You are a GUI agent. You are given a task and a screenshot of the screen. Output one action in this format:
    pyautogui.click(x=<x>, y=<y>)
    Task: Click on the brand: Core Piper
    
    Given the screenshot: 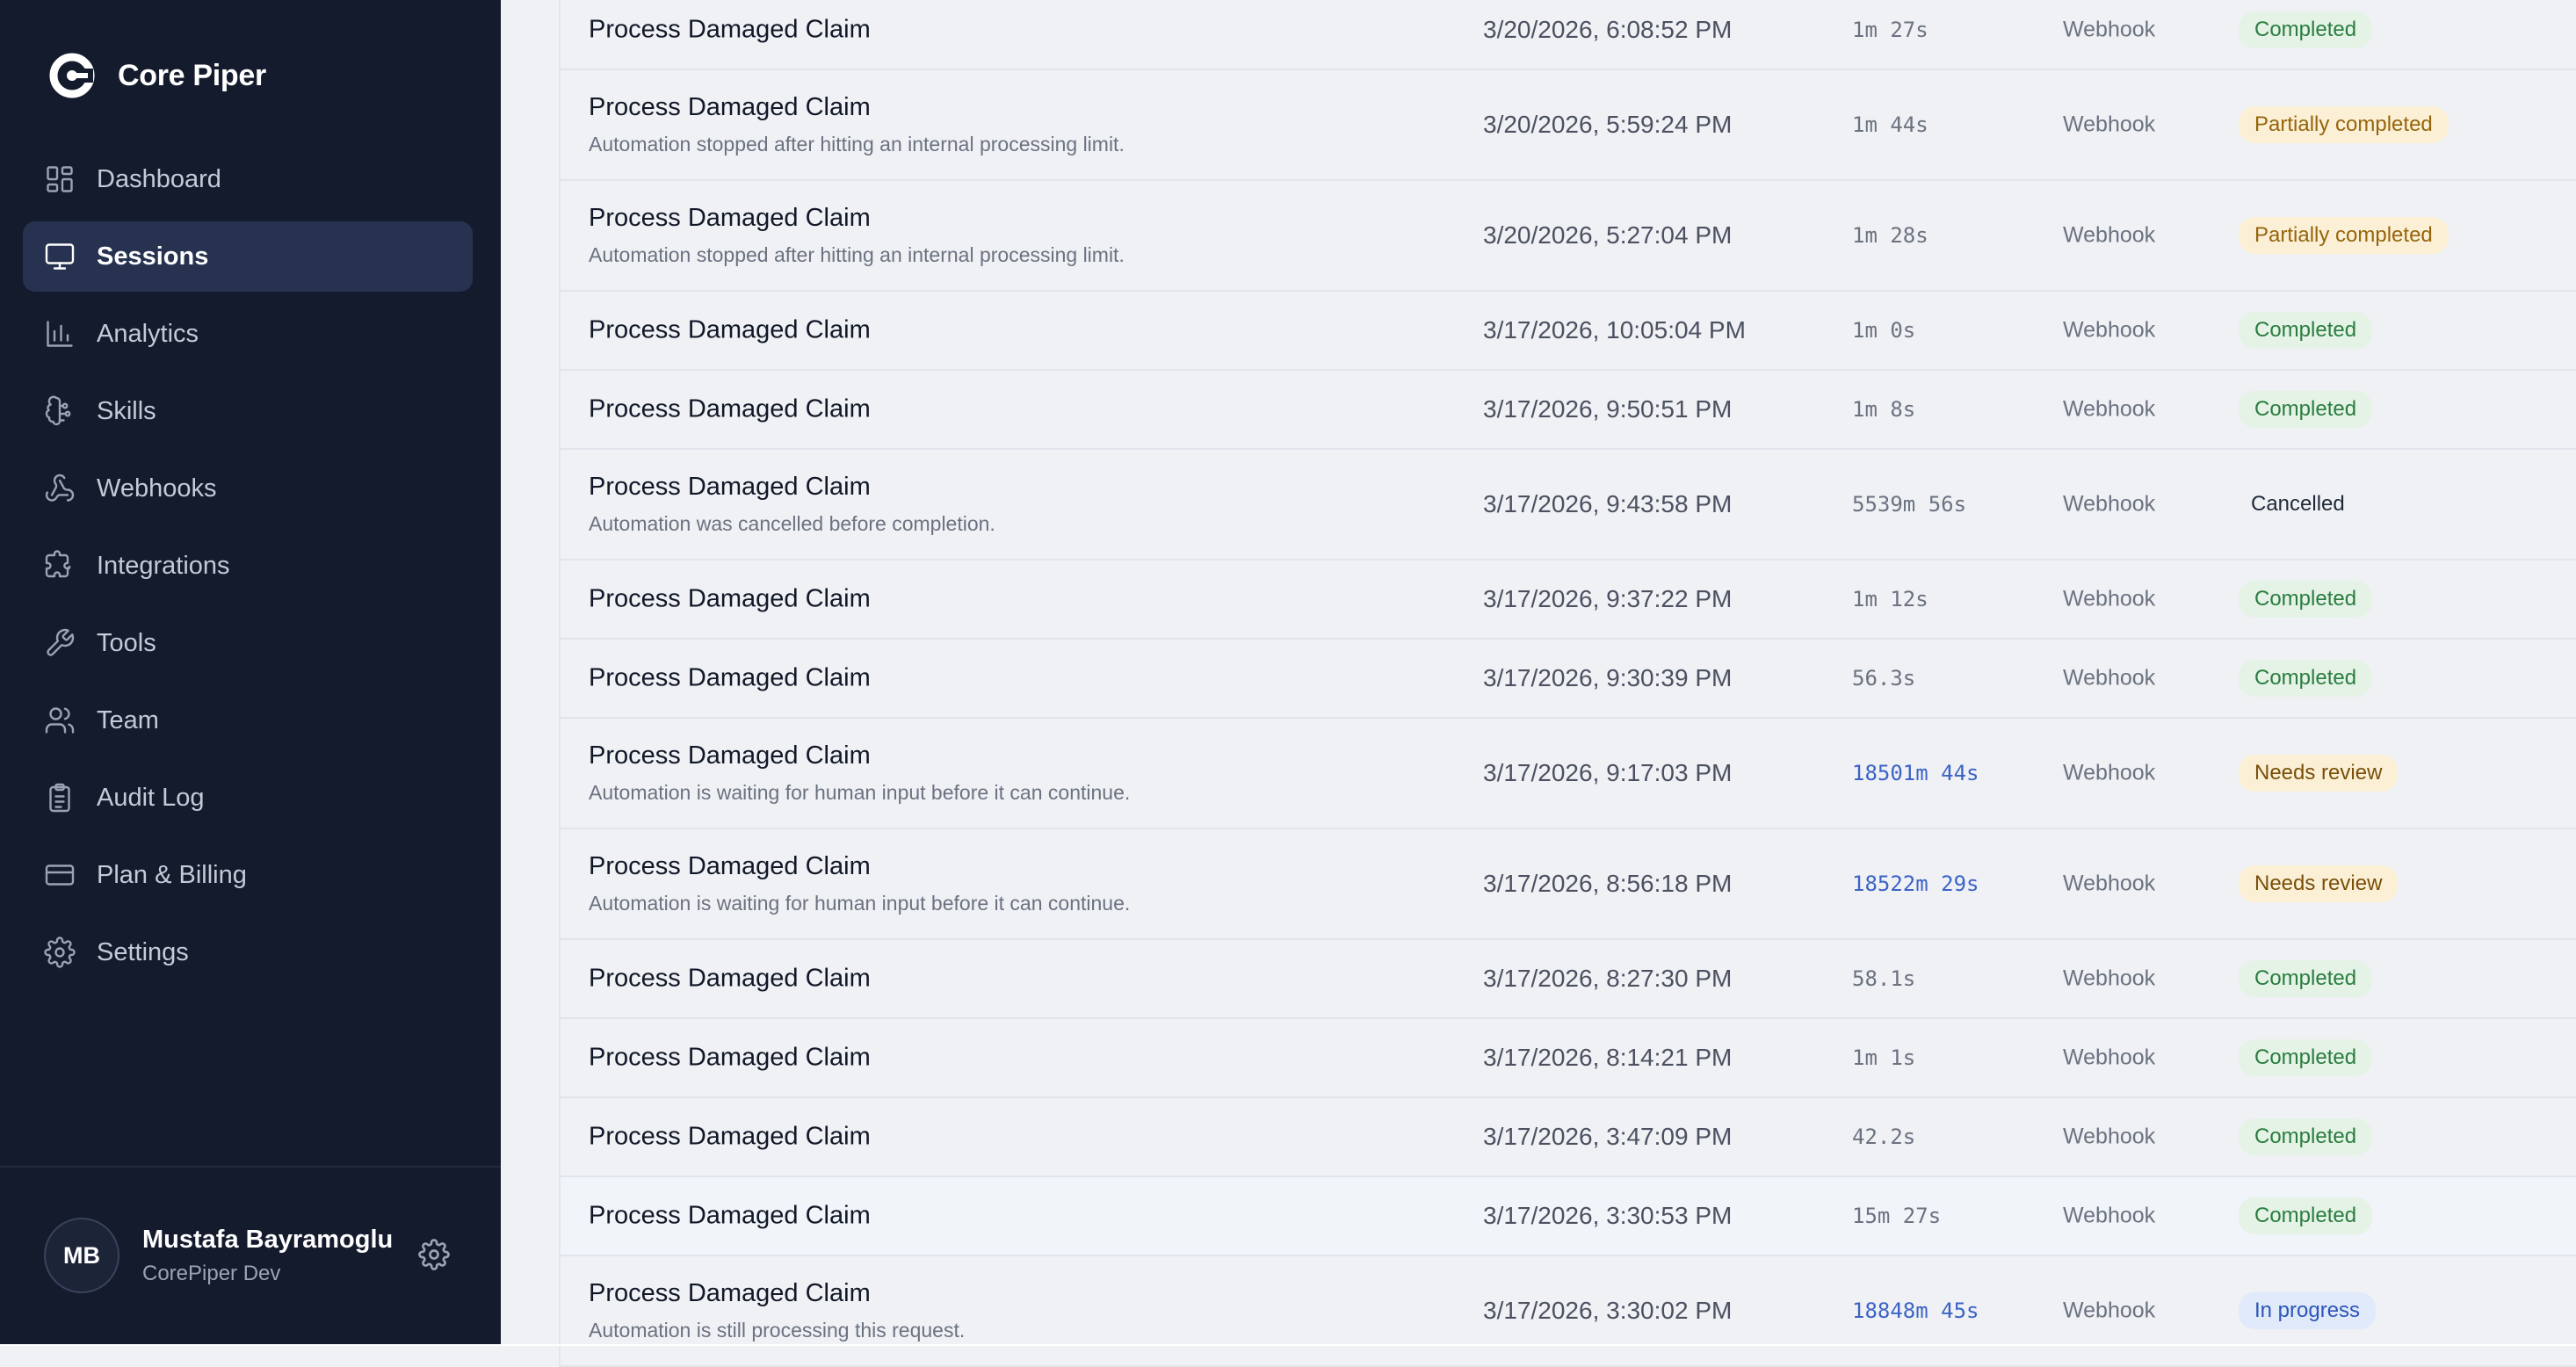 What is the action you would take?
    pyautogui.click(x=156, y=76)
    